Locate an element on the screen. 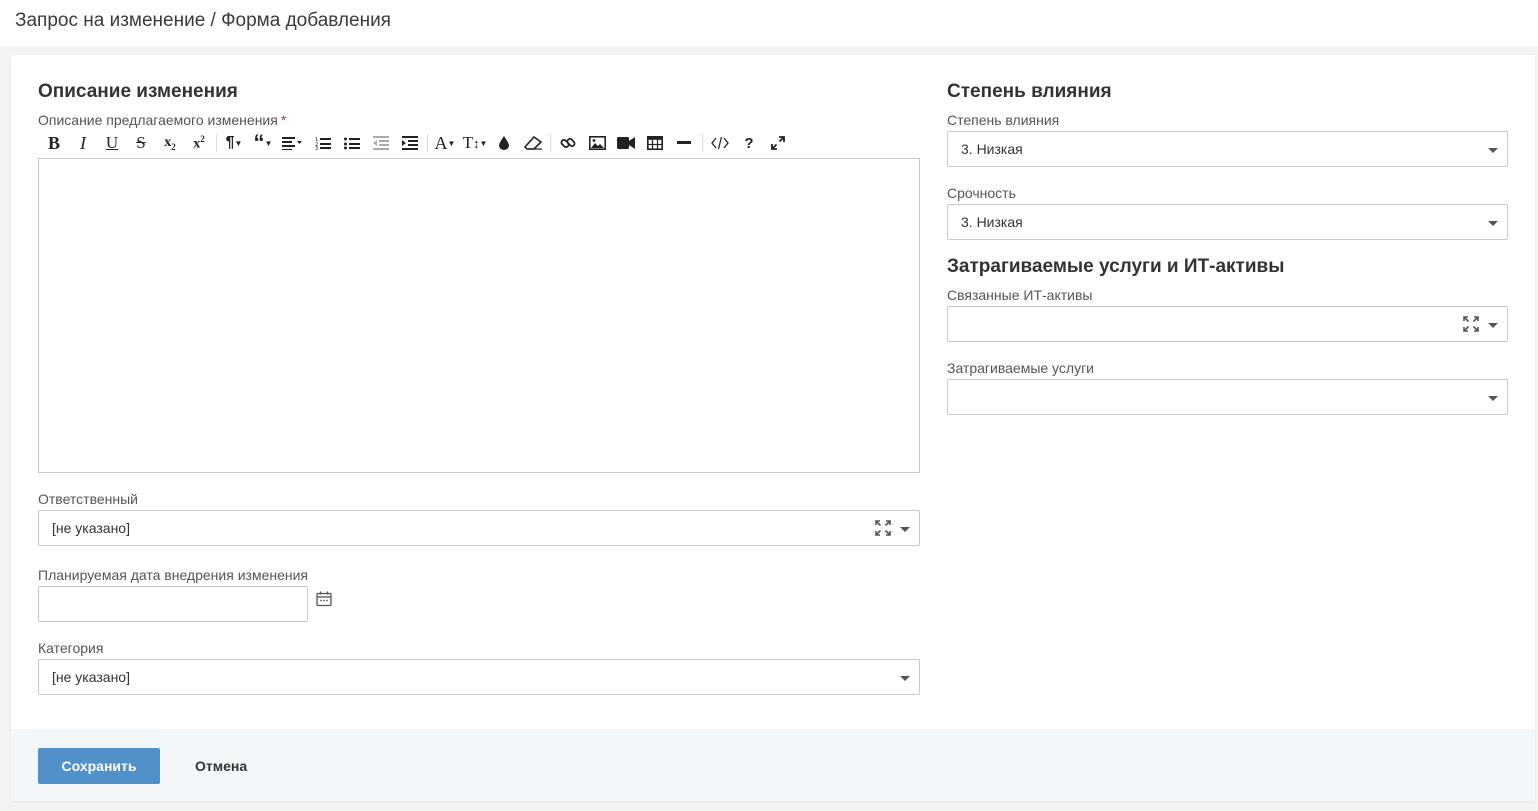  description-label-text: Описание предлагаемого изменения is located at coordinates (158, 120).